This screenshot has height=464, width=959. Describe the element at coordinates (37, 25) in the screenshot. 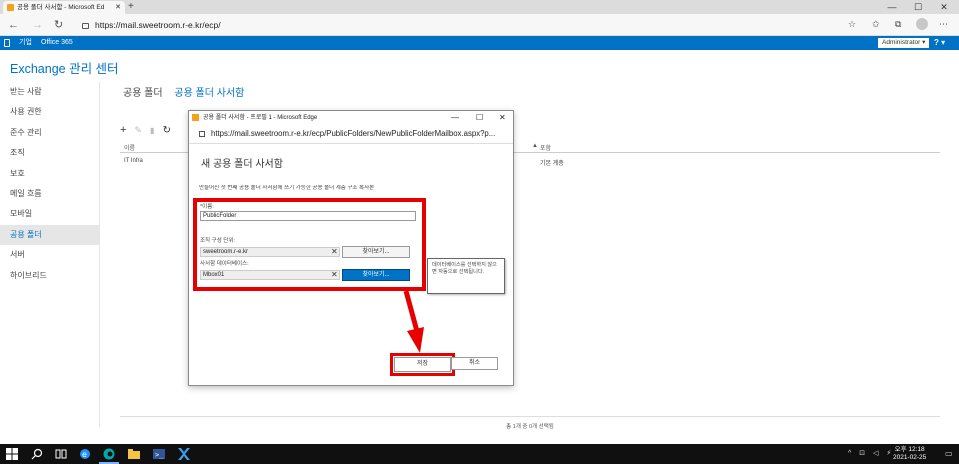

I see `forward-icon: →` at that location.